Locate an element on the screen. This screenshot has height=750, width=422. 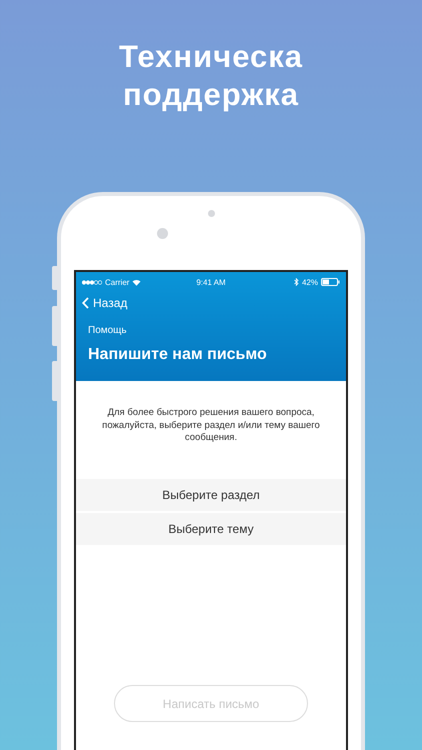
phone-camera is located at coordinates (162, 233).